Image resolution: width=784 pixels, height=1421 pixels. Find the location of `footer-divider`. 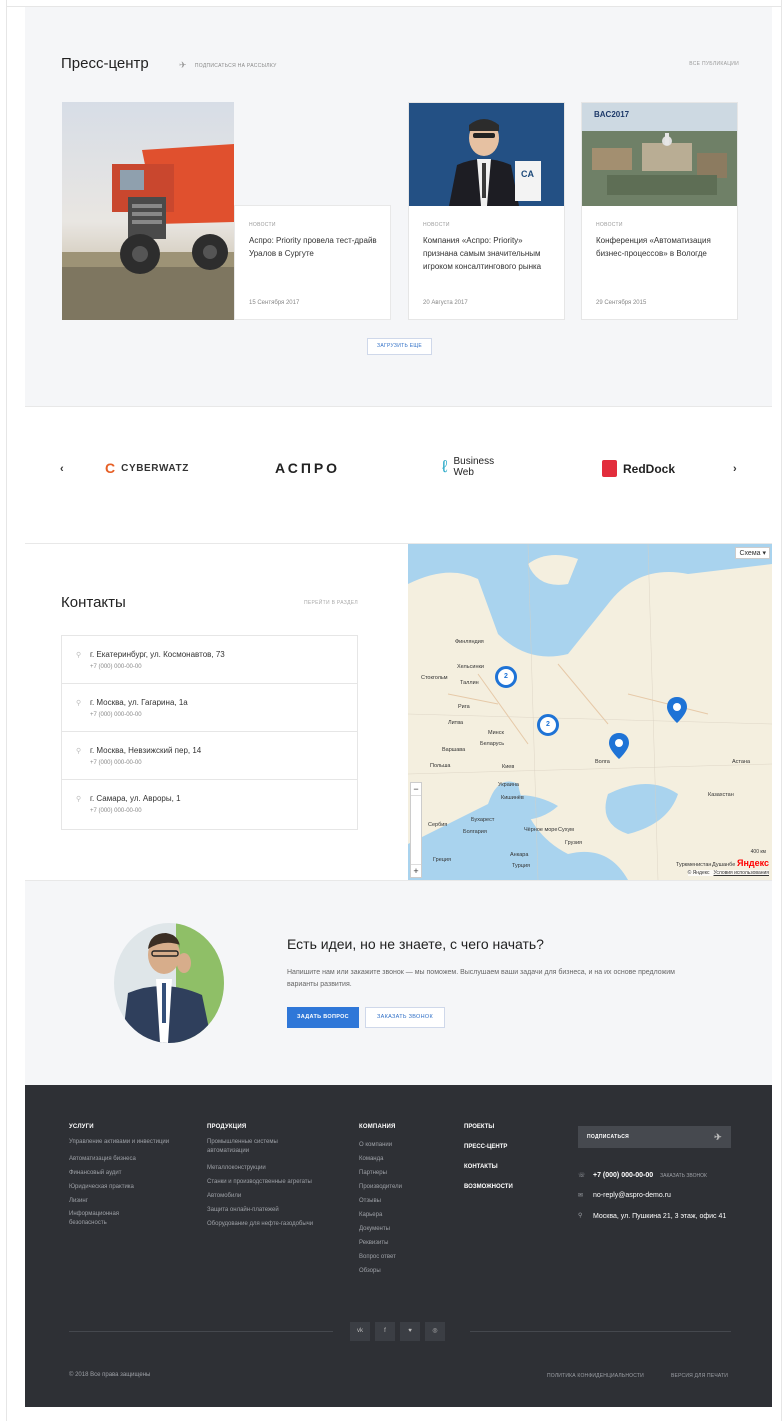

footer-divider is located at coordinates (201, 1331).